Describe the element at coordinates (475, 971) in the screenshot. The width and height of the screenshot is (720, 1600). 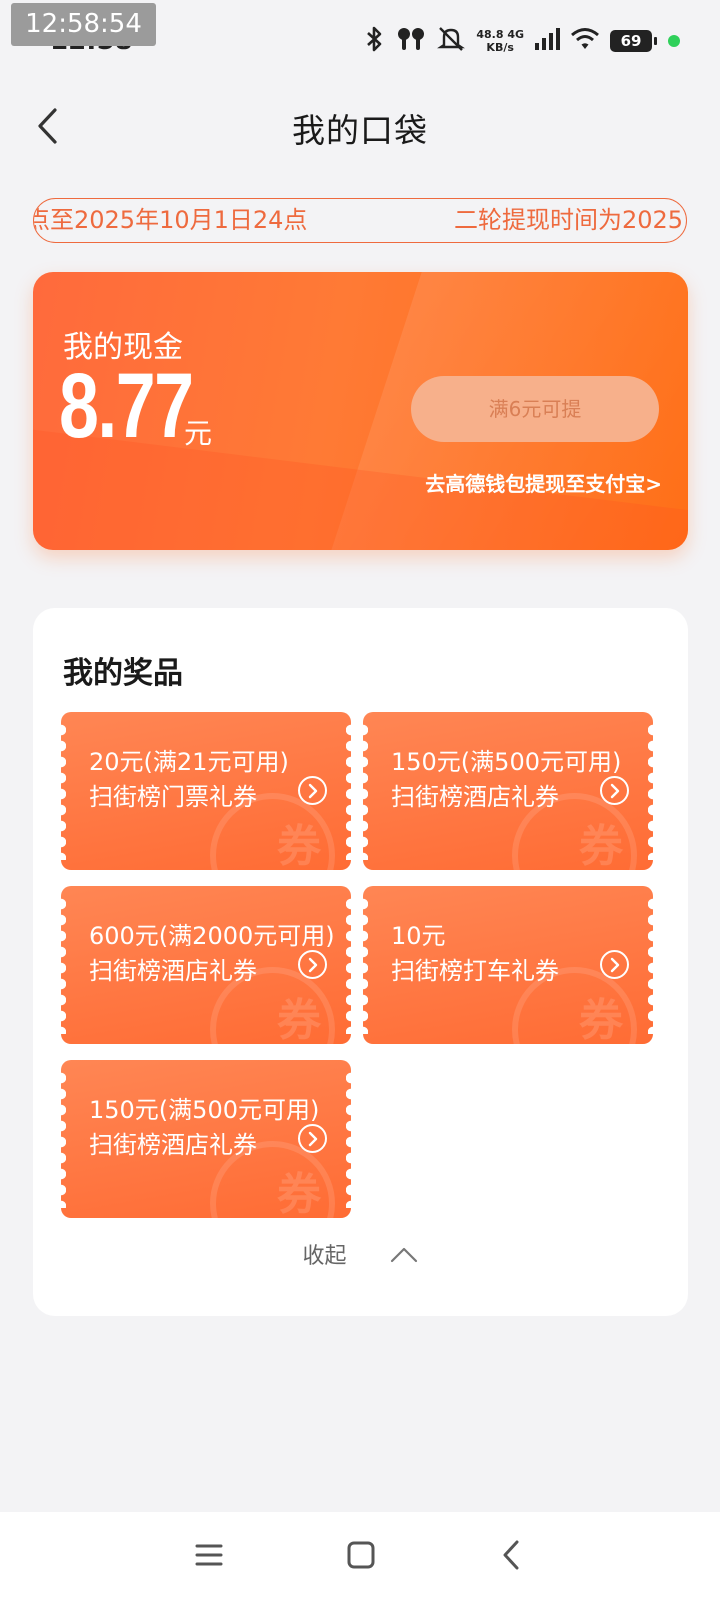
I see `coupon-name: 扫街榜打车礼券` at that location.